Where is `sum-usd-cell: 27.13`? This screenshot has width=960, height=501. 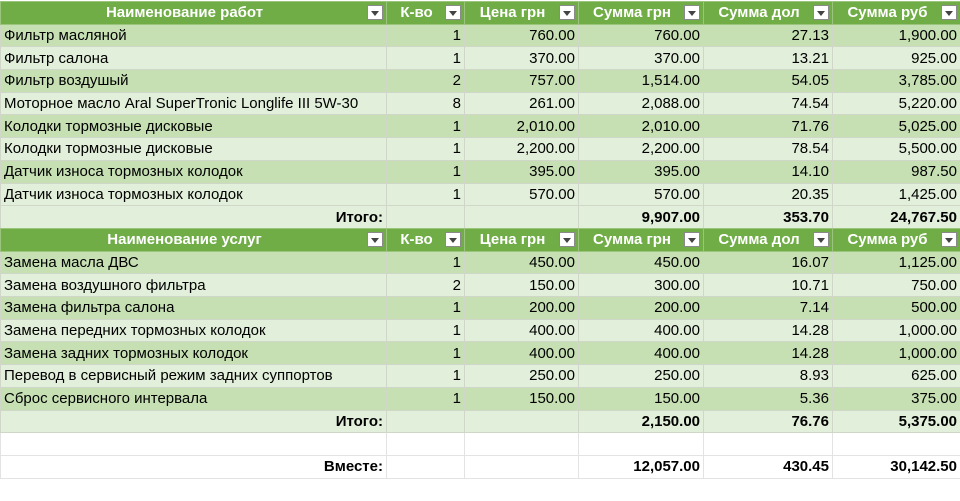 sum-usd-cell: 27.13 is located at coordinates (768, 35).